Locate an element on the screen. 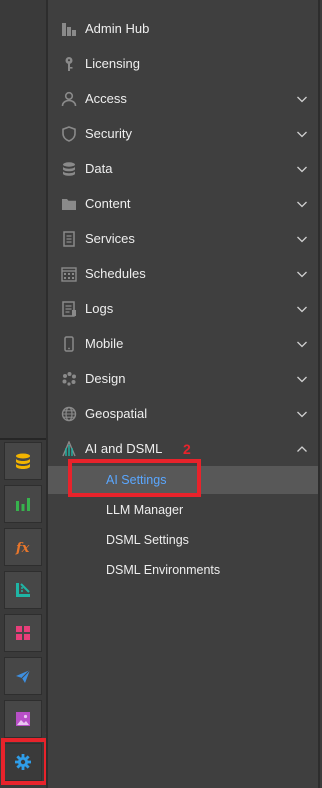 The height and width of the screenshot is (788, 322). rail-button-data is located at coordinates (23, 461).